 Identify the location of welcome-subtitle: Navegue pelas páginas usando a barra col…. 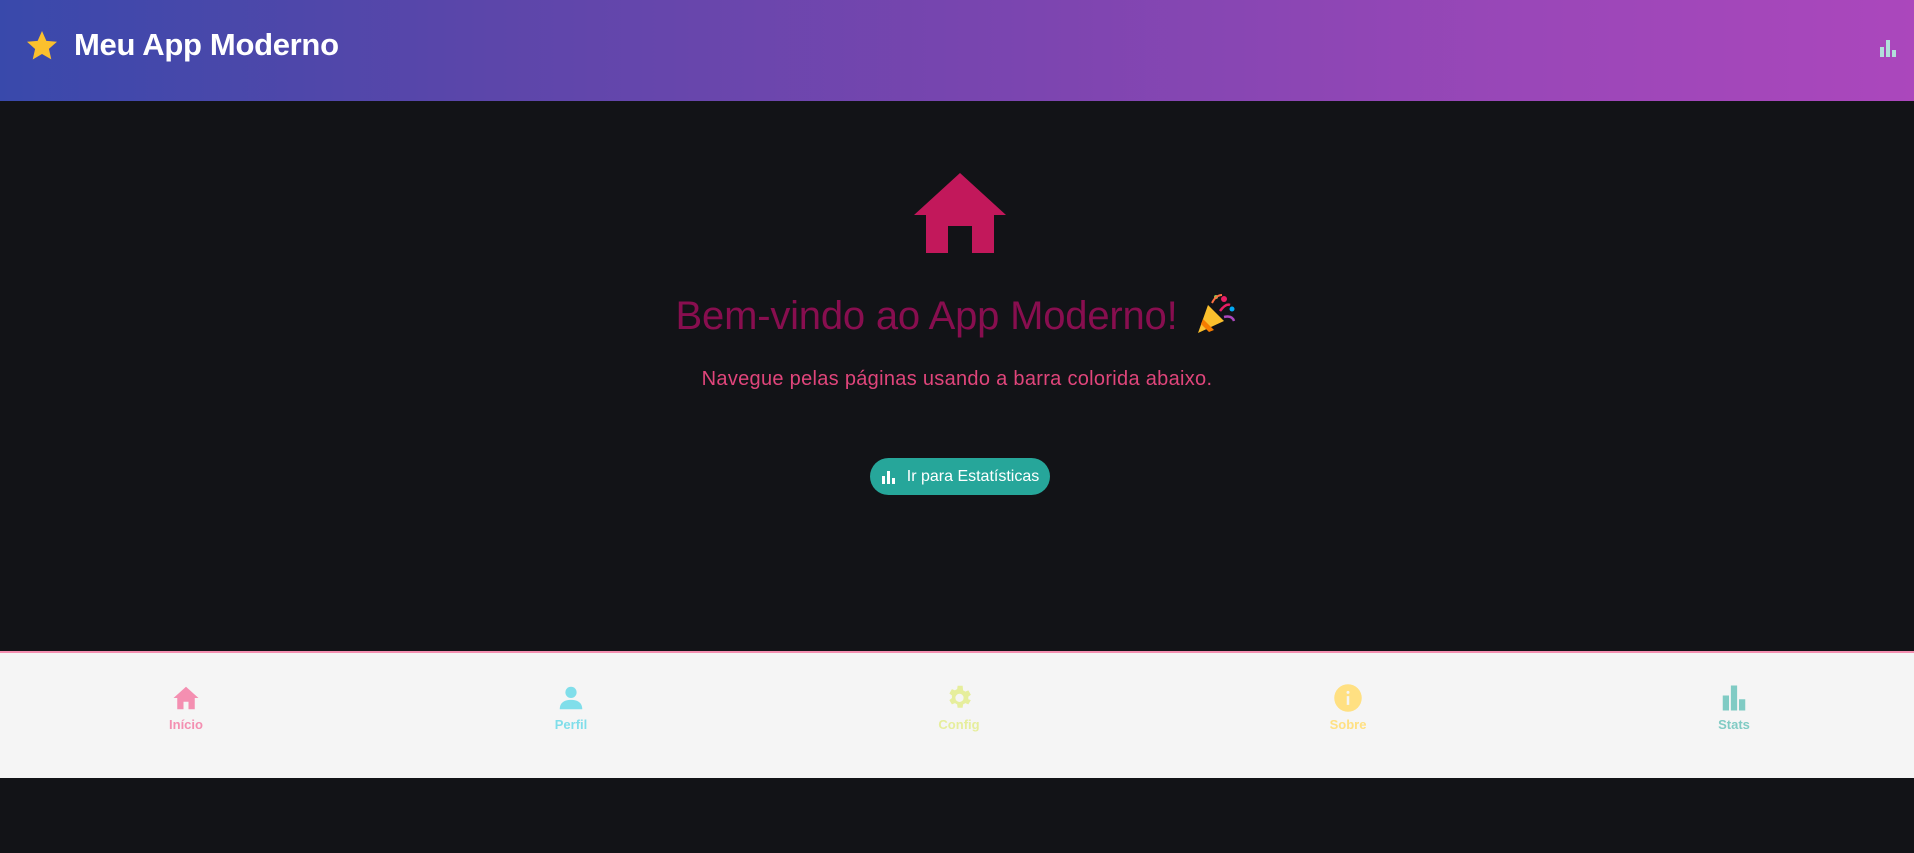
(957, 379).